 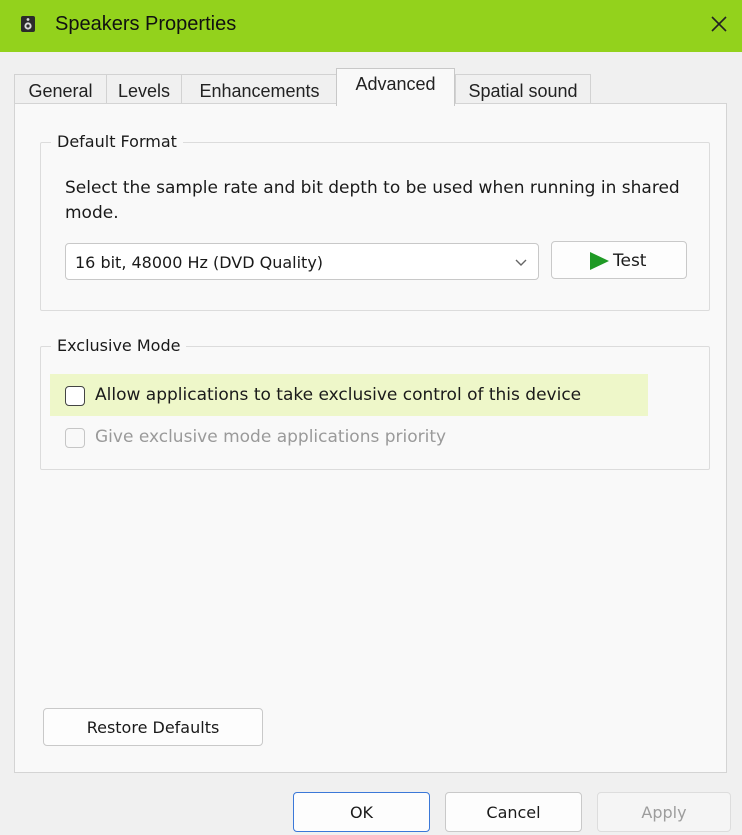 What do you see at coordinates (199, 262) in the screenshot?
I see `format-selected-value: 16 bit, 48000 Hz (DVD Quality)` at bounding box center [199, 262].